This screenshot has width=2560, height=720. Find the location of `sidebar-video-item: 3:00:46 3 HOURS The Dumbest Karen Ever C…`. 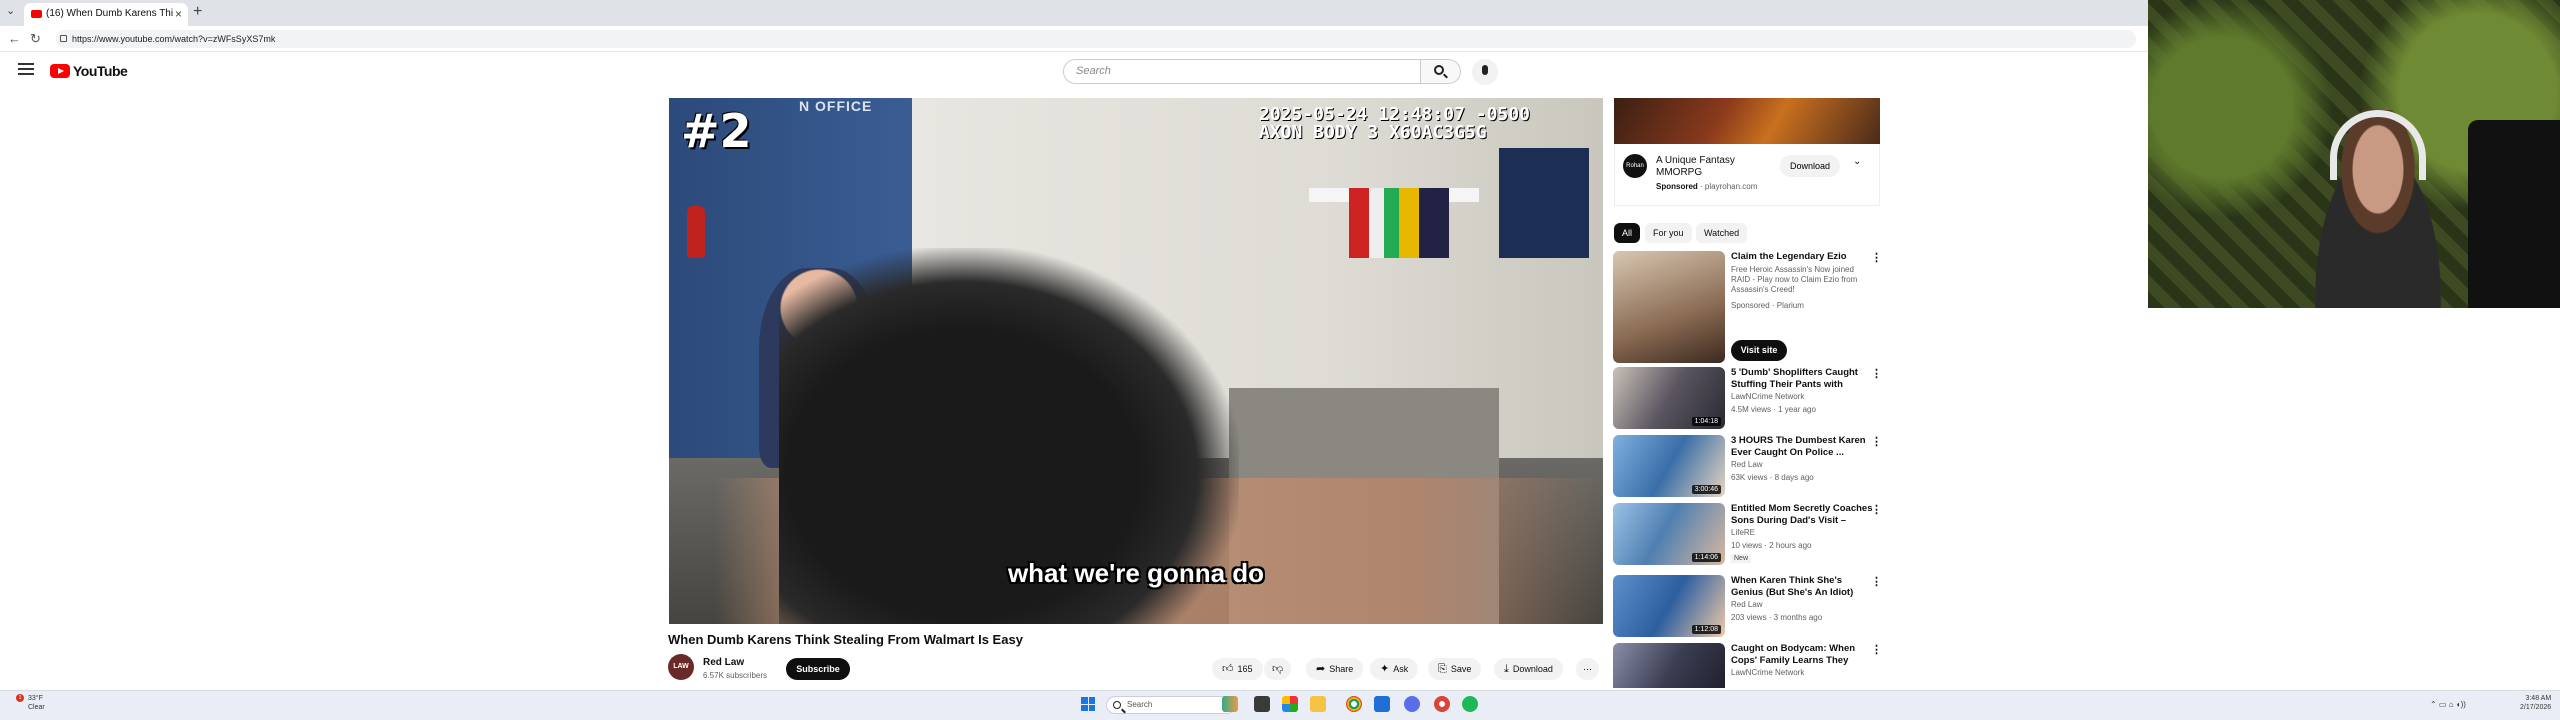

sidebar-video-item: 3:00:46 3 HOURS The Dumbest Karen Ever C… is located at coordinates (1748, 467).